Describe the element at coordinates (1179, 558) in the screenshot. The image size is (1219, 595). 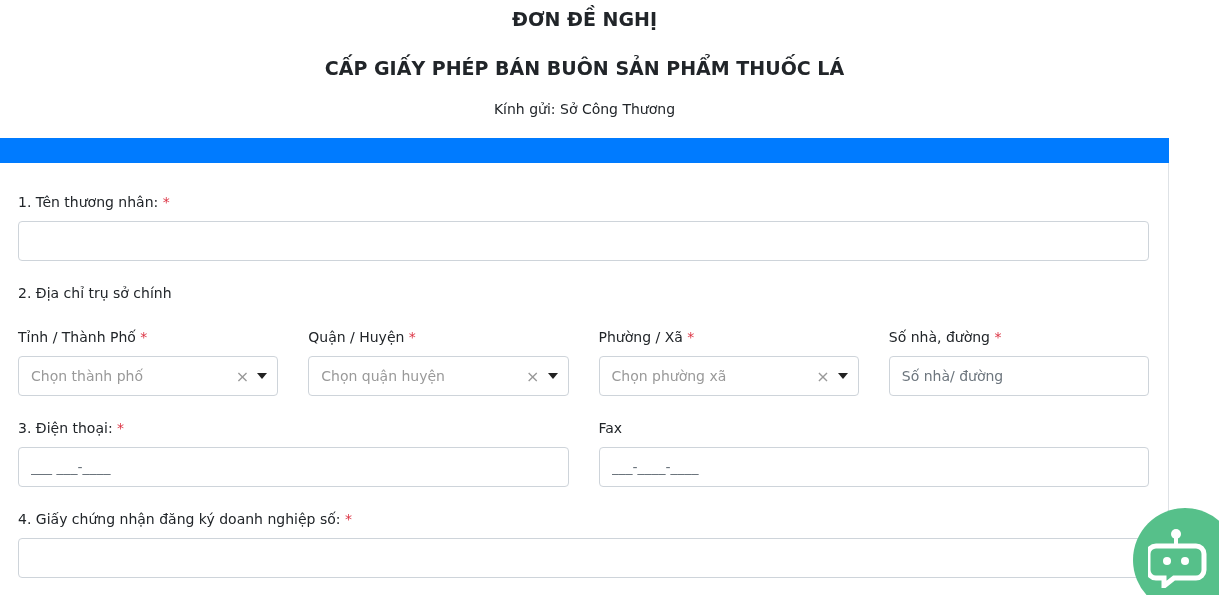
I see `robot-icon` at that location.